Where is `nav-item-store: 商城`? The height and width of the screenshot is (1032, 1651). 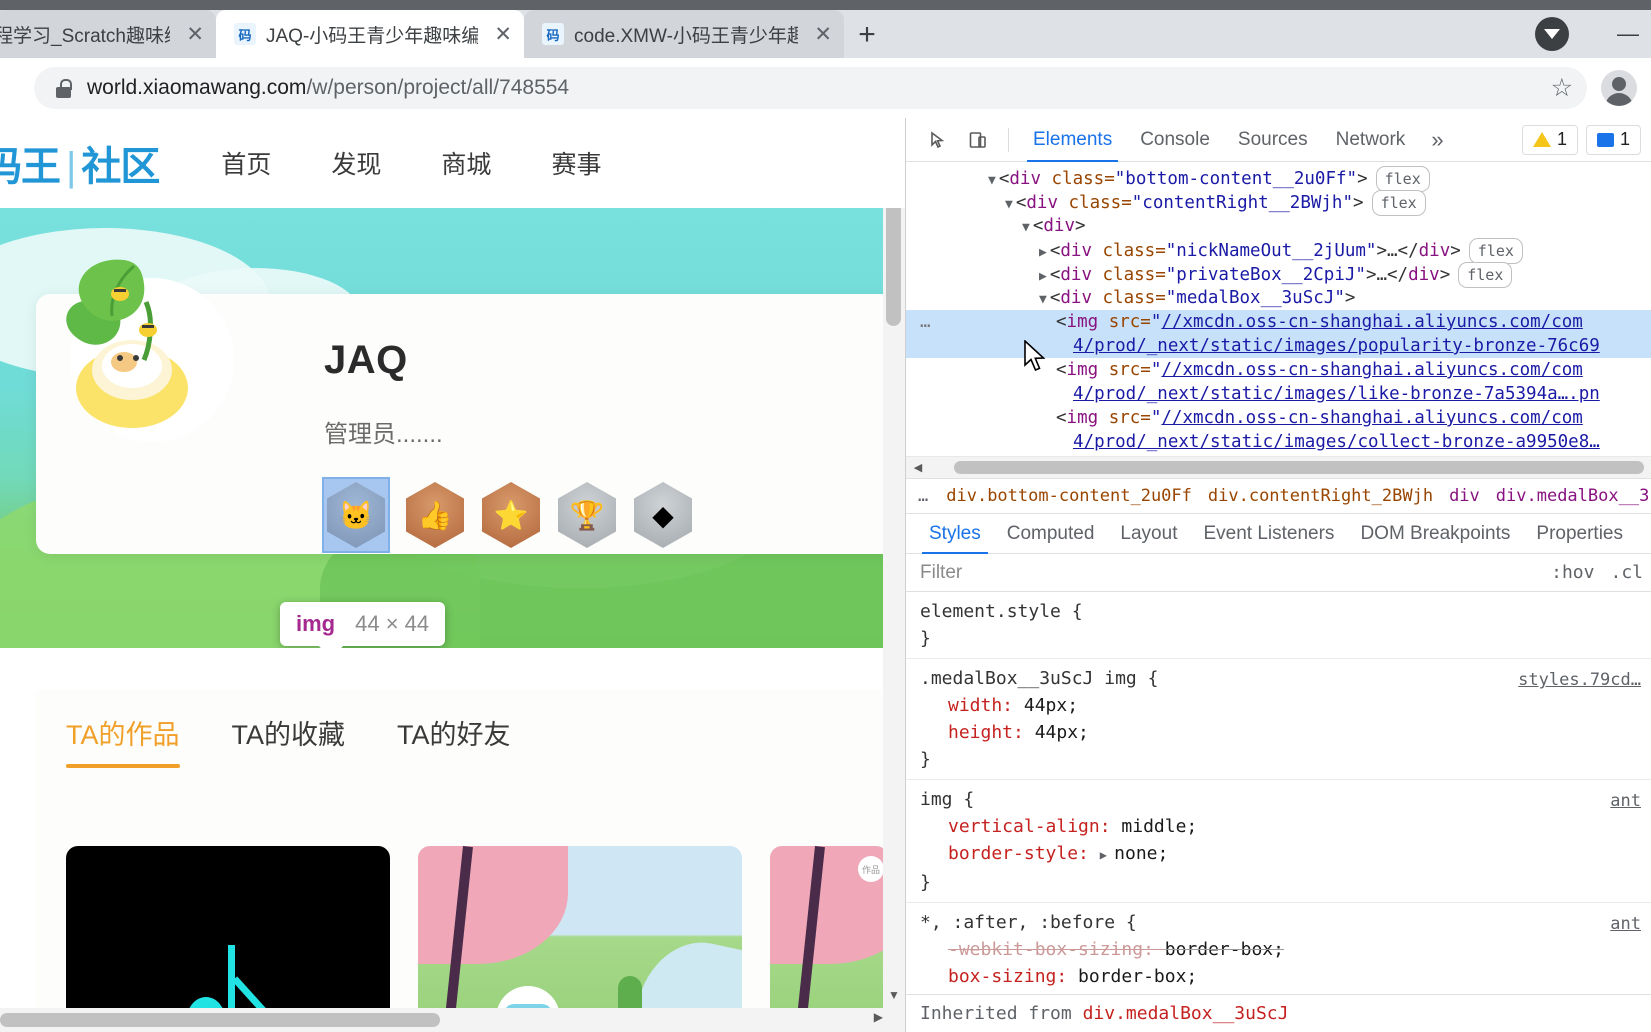 nav-item-store: 商城 is located at coordinates (466, 163).